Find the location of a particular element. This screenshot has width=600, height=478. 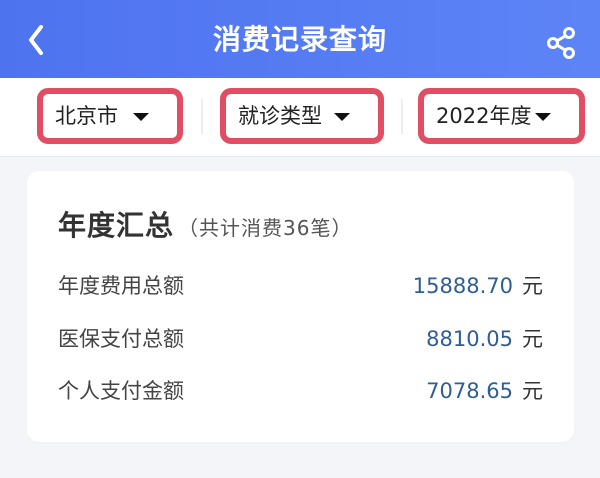

share-icon is located at coordinates (561, 43).